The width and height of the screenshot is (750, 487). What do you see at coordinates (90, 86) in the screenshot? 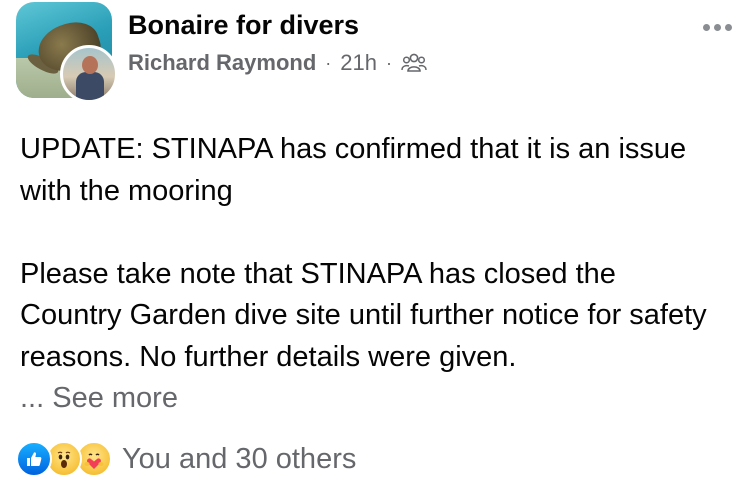
I see `author-avatar-body` at bounding box center [90, 86].